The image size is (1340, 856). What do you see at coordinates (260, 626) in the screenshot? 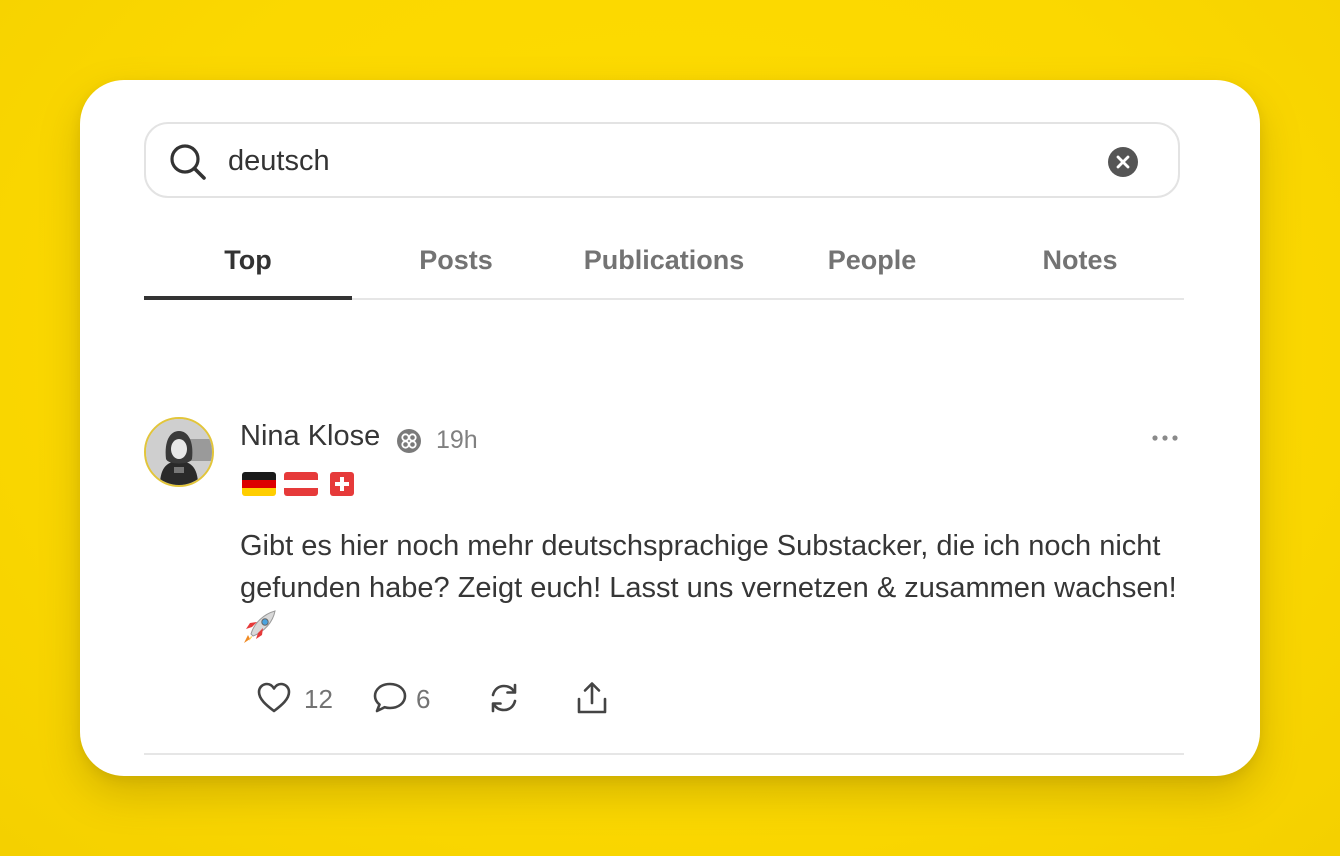
I see `rocket-icon` at bounding box center [260, 626].